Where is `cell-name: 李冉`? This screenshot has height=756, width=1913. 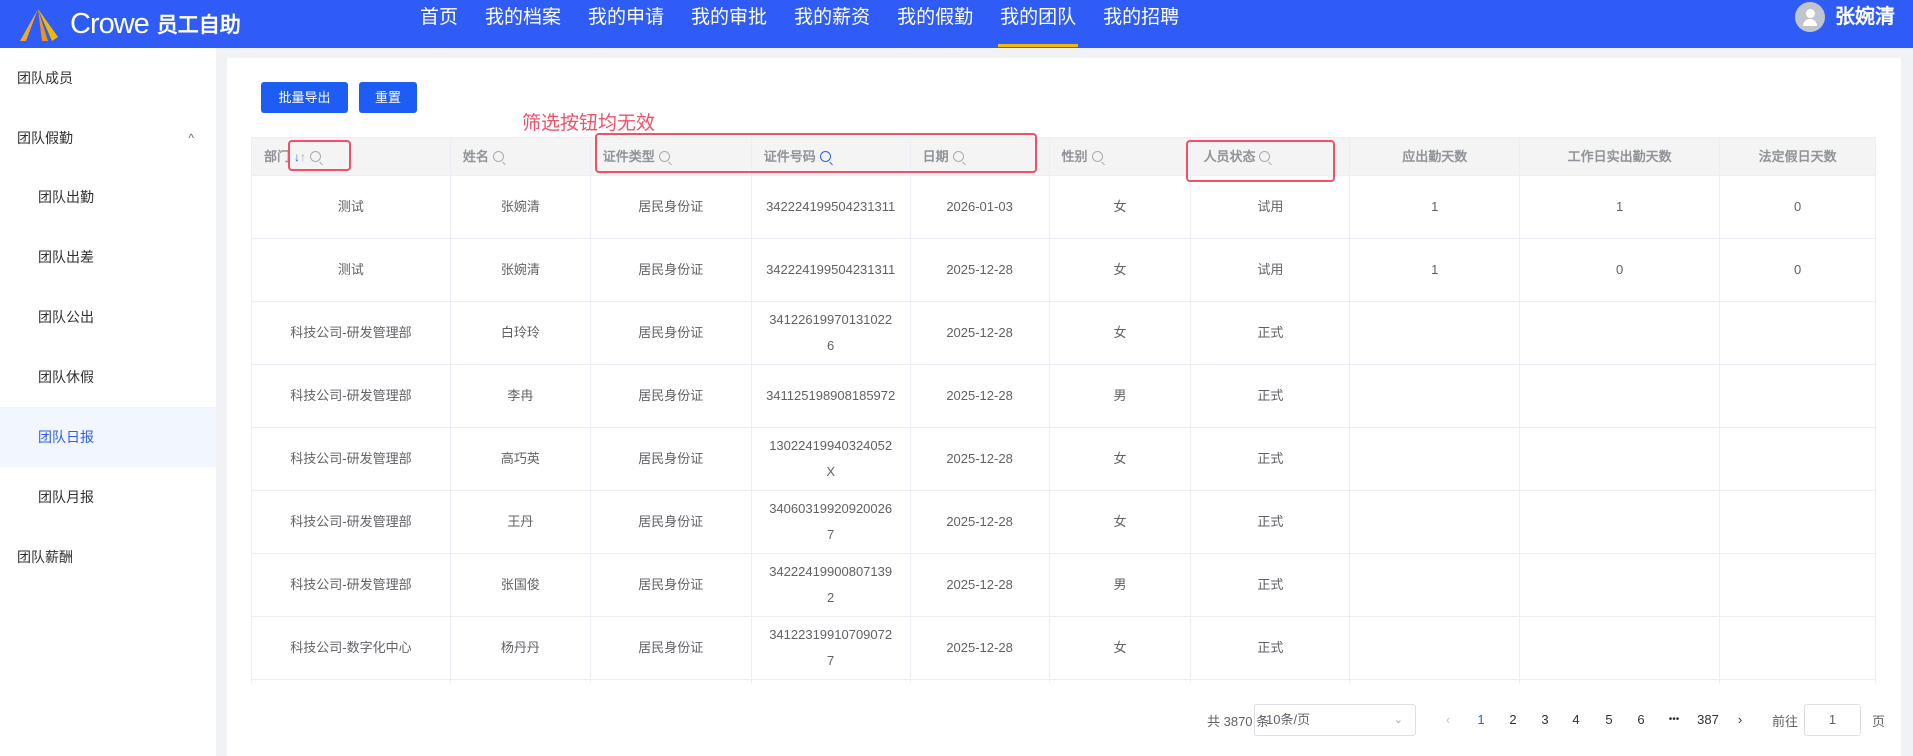
cell-name: 李冉 is located at coordinates (521, 396).